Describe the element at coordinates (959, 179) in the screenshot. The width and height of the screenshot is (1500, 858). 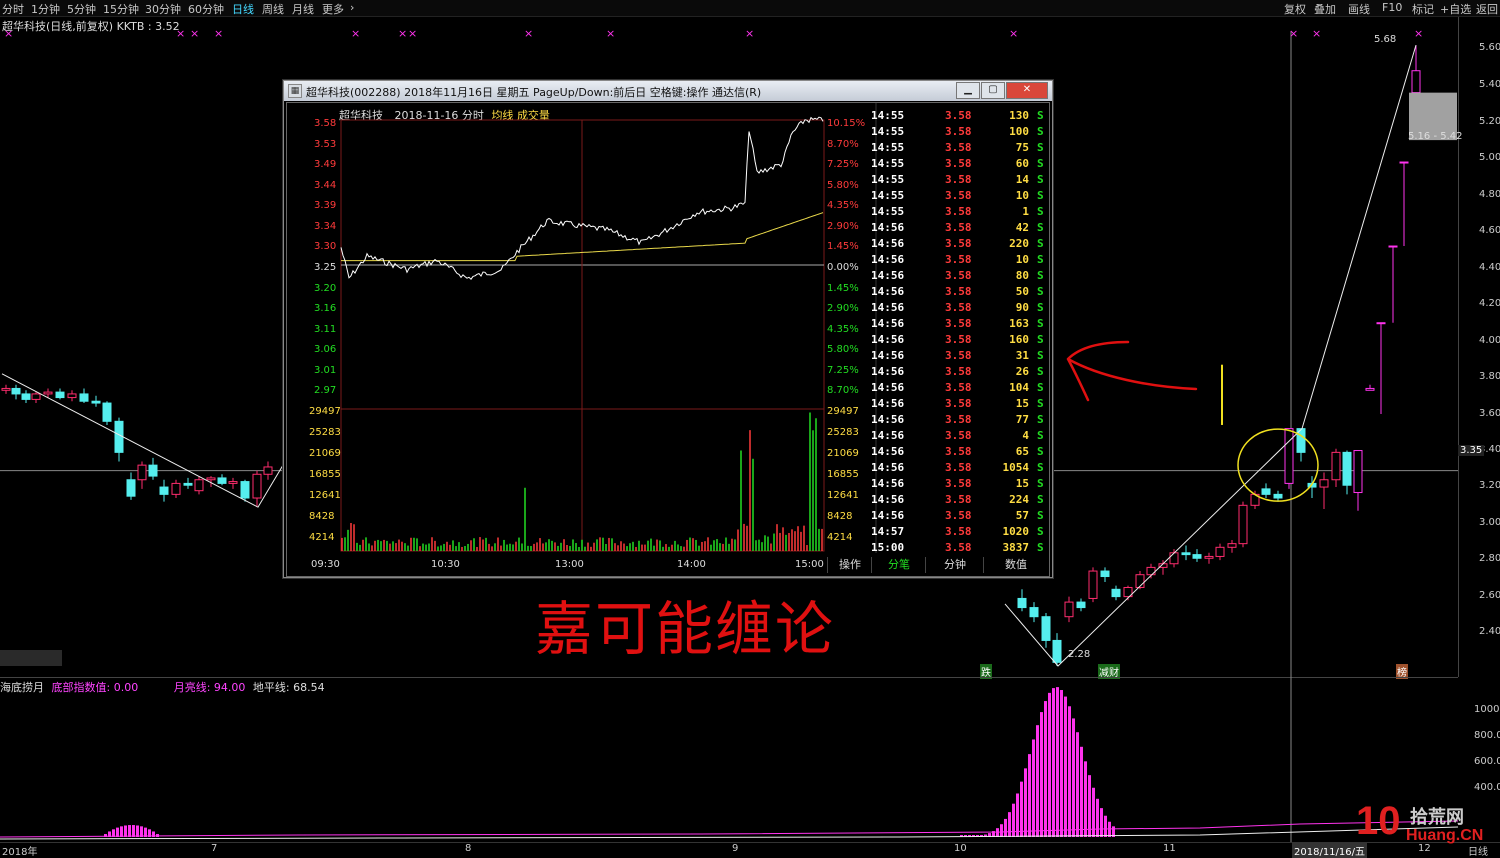
I see `tick-row: 14:55 3.58 14 S` at that location.